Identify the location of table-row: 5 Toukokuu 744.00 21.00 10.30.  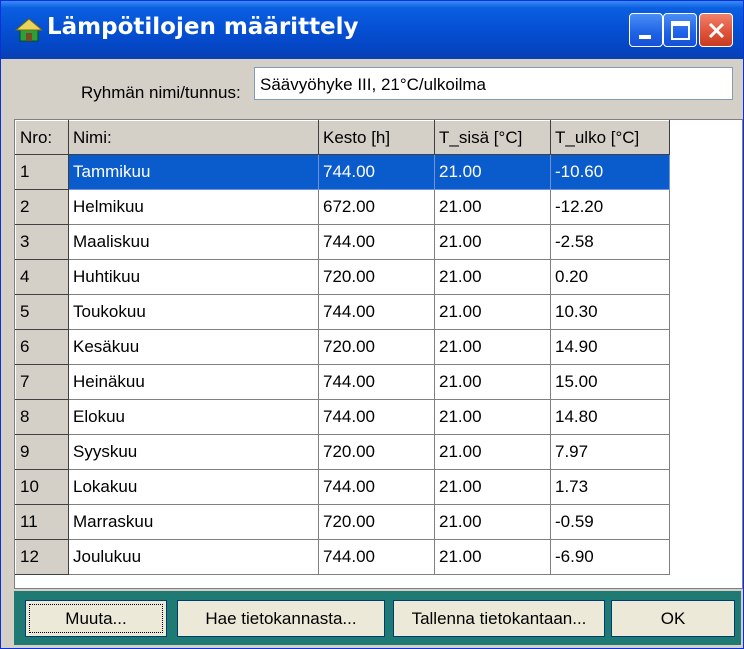
(342, 312).